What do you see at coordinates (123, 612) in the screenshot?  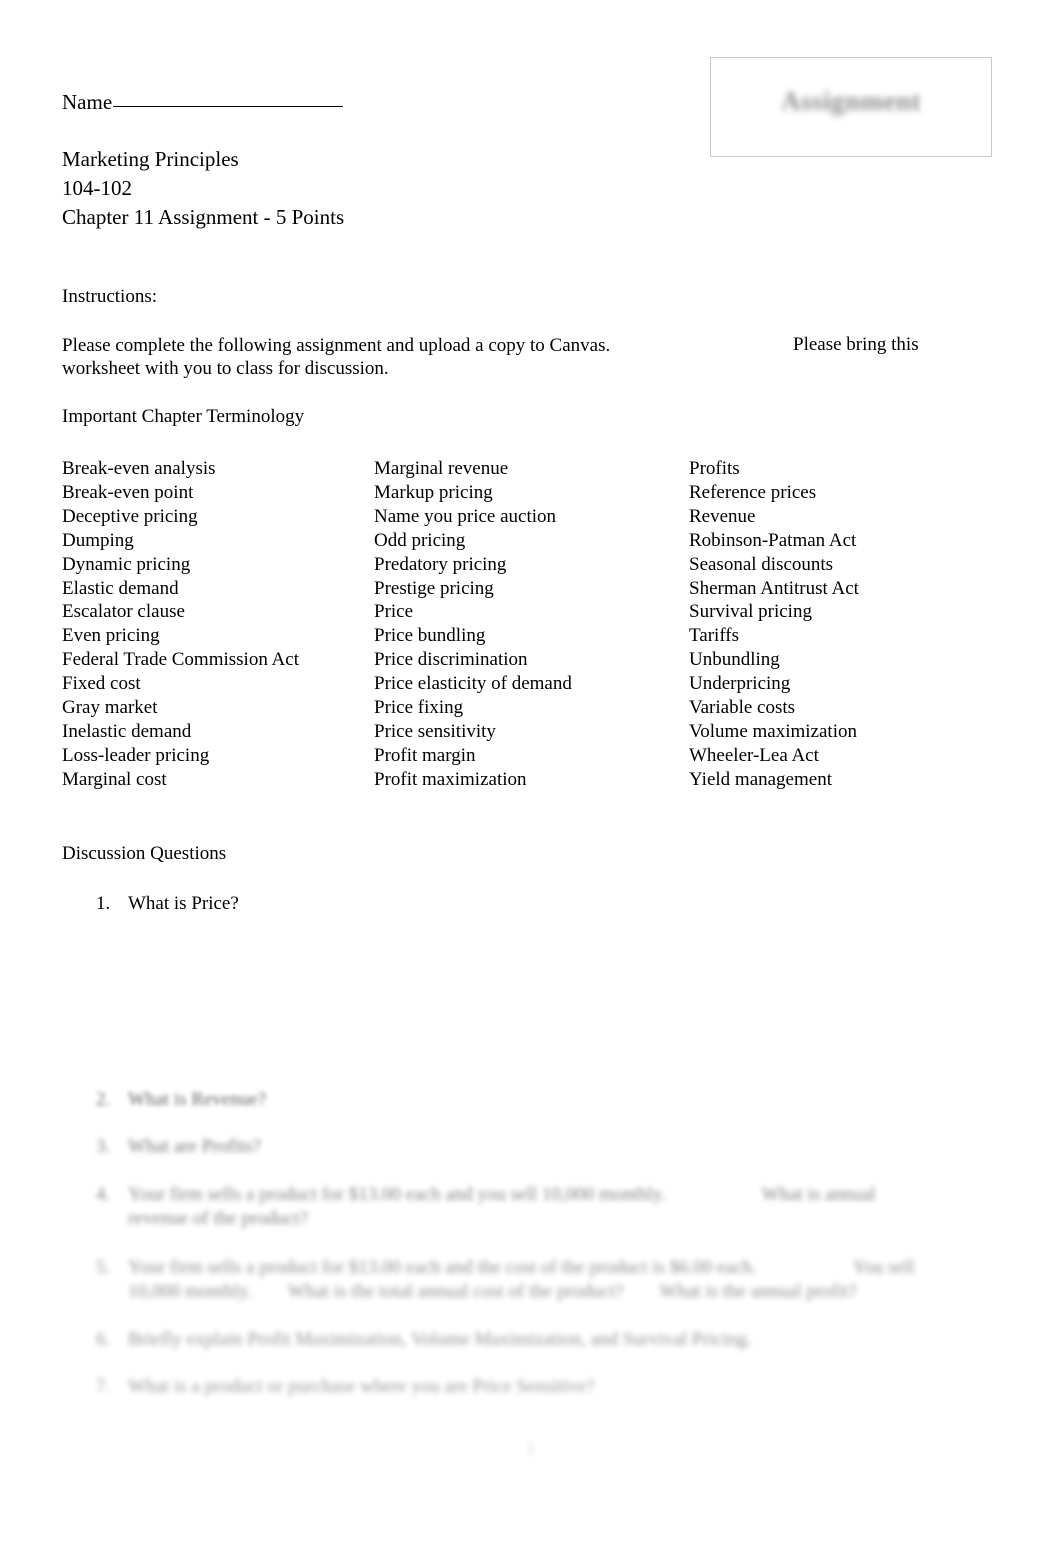 I see `term-item: Escalator clause` at bounding box center [123, 612].